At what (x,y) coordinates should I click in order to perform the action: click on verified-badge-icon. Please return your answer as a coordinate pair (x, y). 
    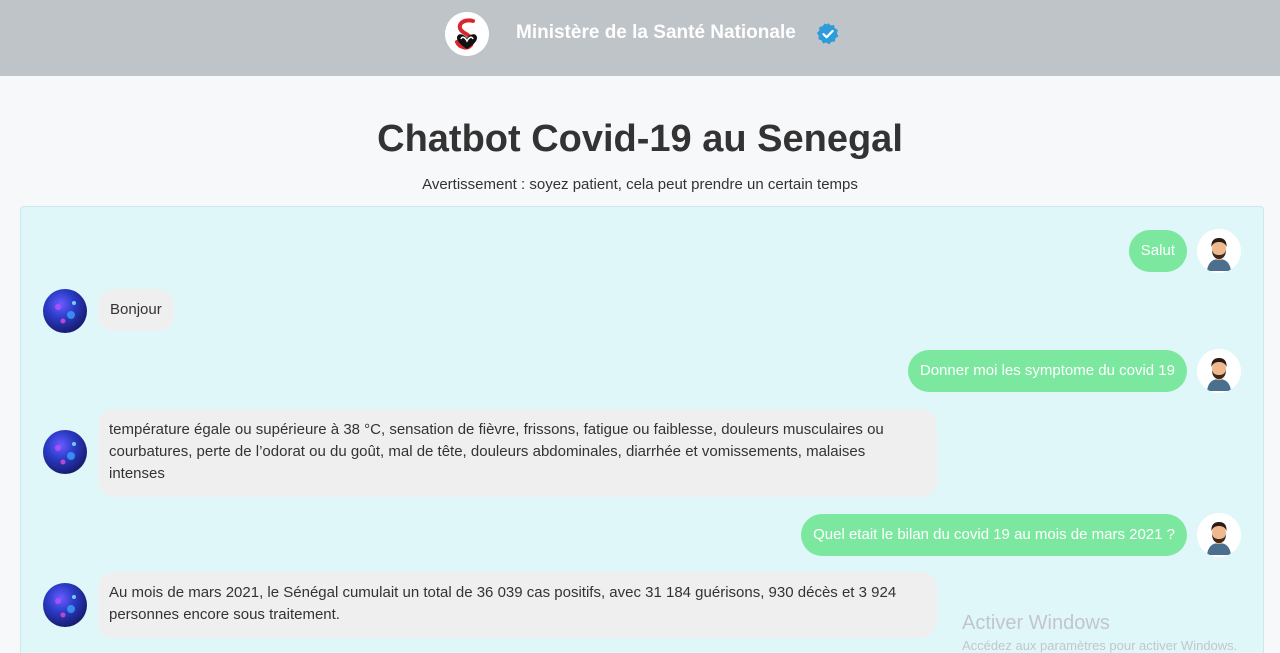
    Looking at the image, I should click on (828, 34).